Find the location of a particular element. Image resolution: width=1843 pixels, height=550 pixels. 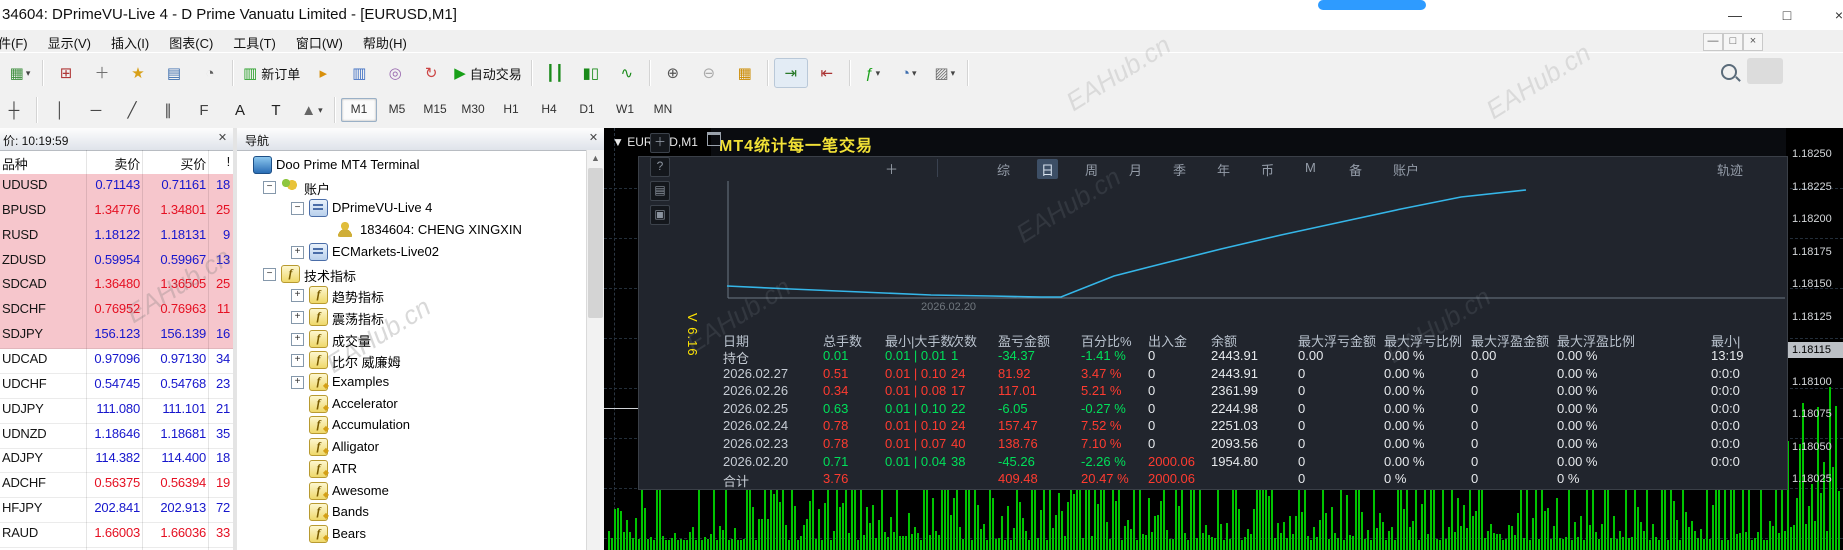

menu-帮助(H): 帮助(H) is located at coordinates (385, 41).